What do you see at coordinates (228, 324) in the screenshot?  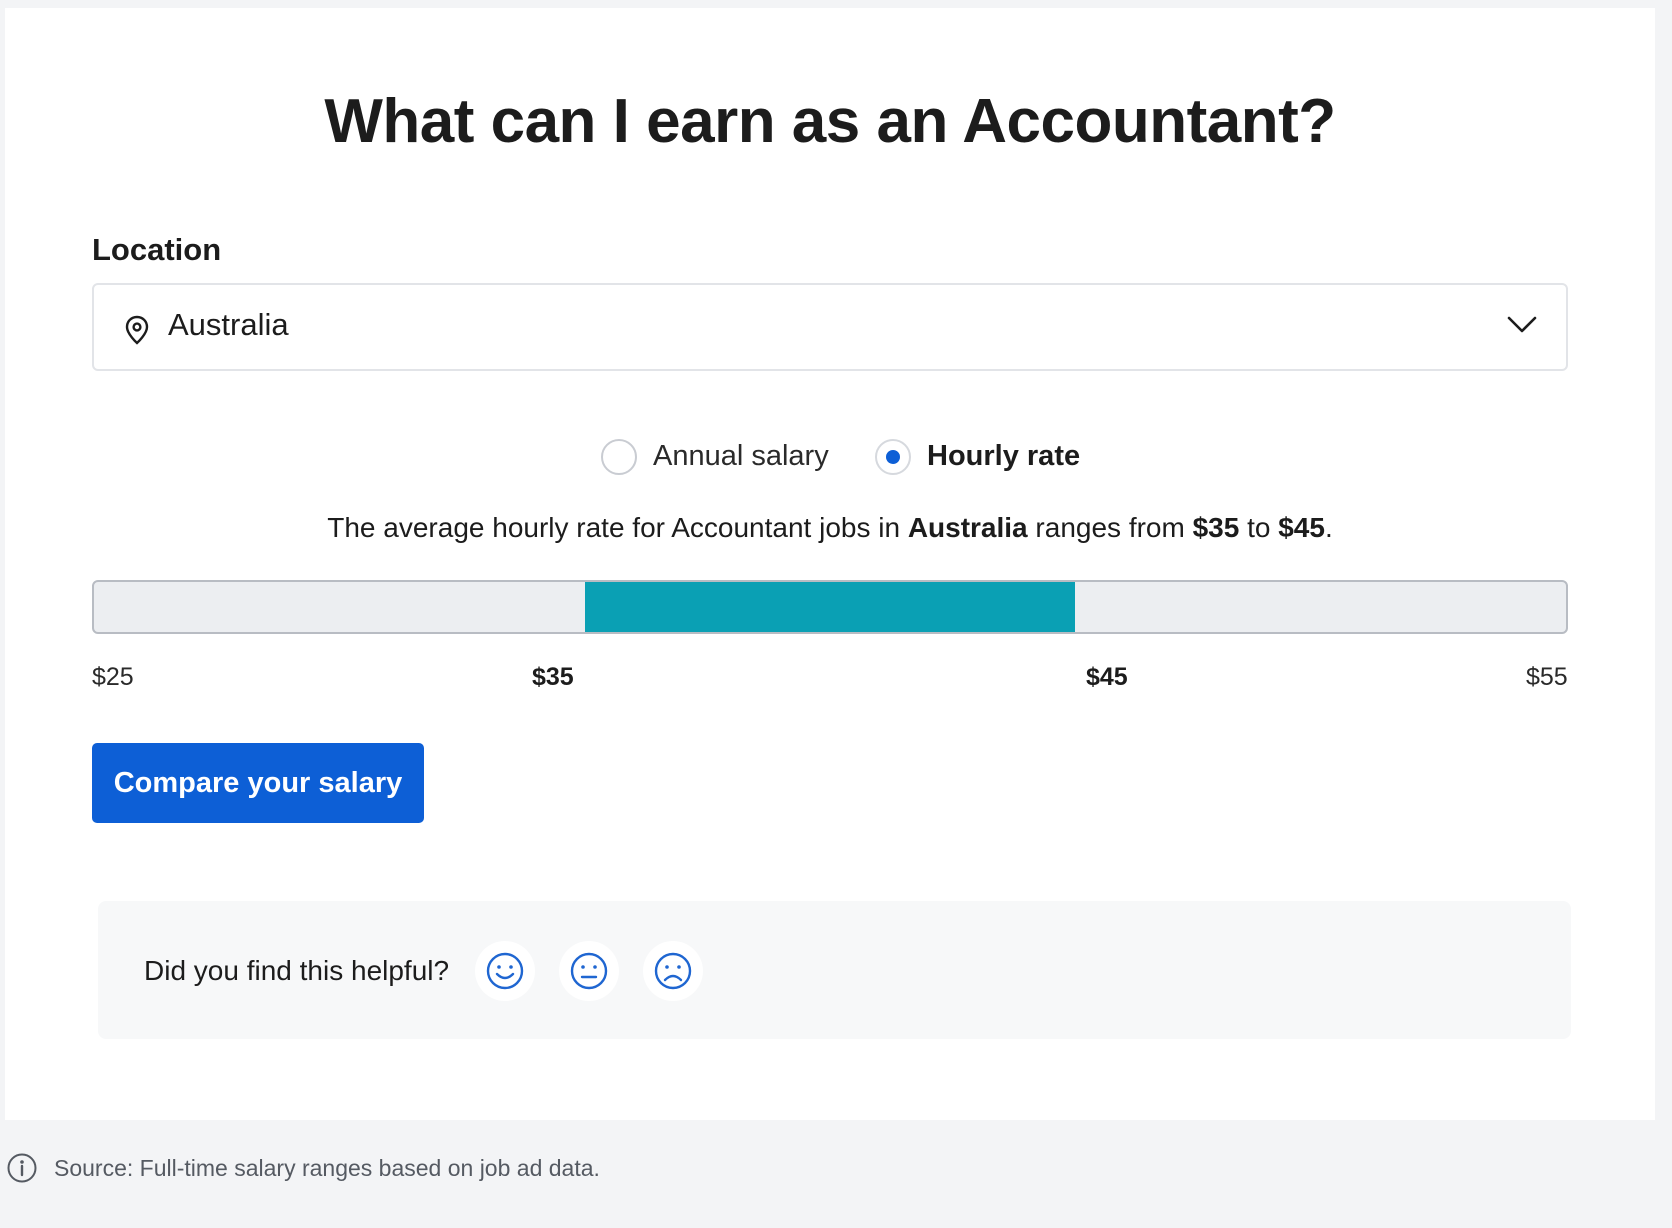 I see `location-value: Australia` at bounding box center [228, 324].